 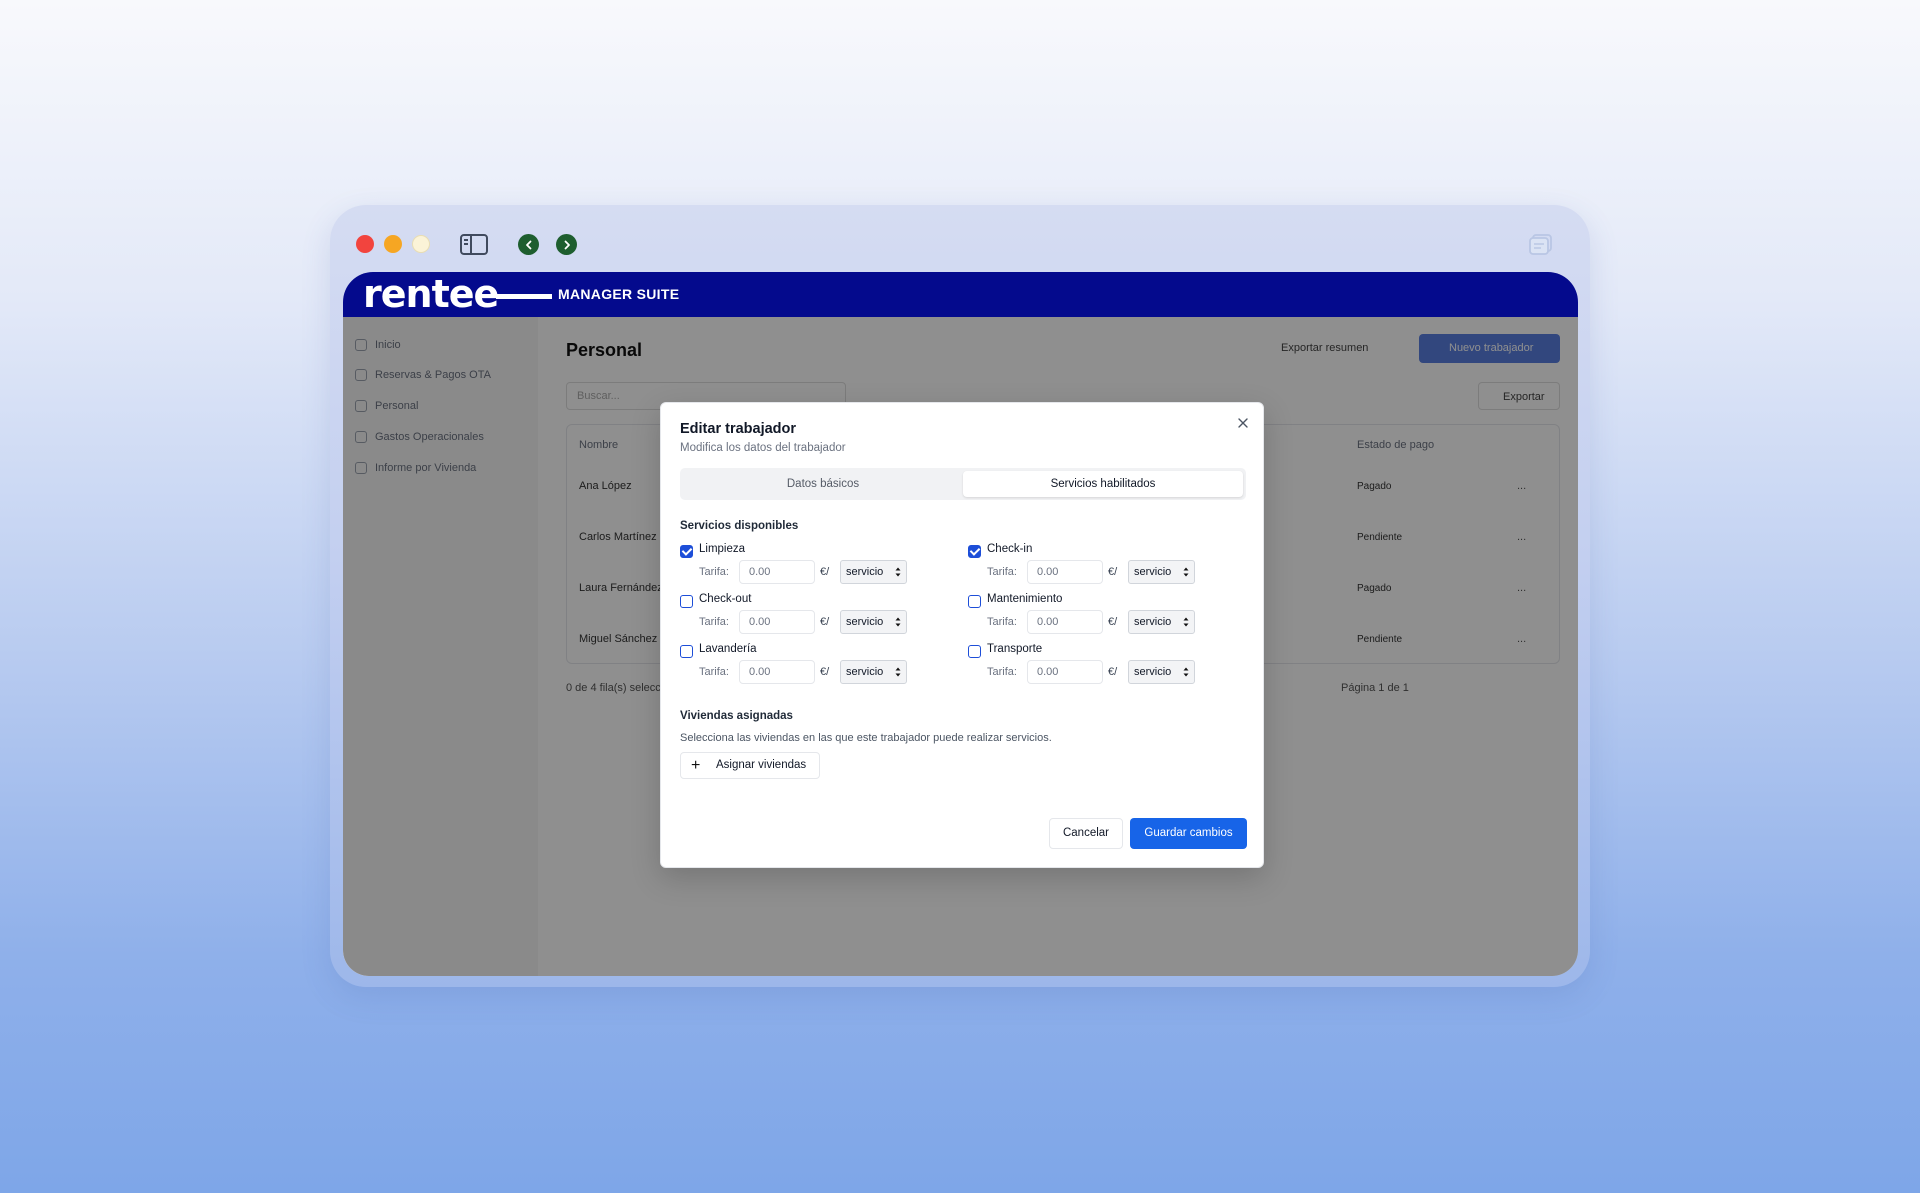 I want to click on dialog-title: Editar trabajador, so click(x=738, y=429).